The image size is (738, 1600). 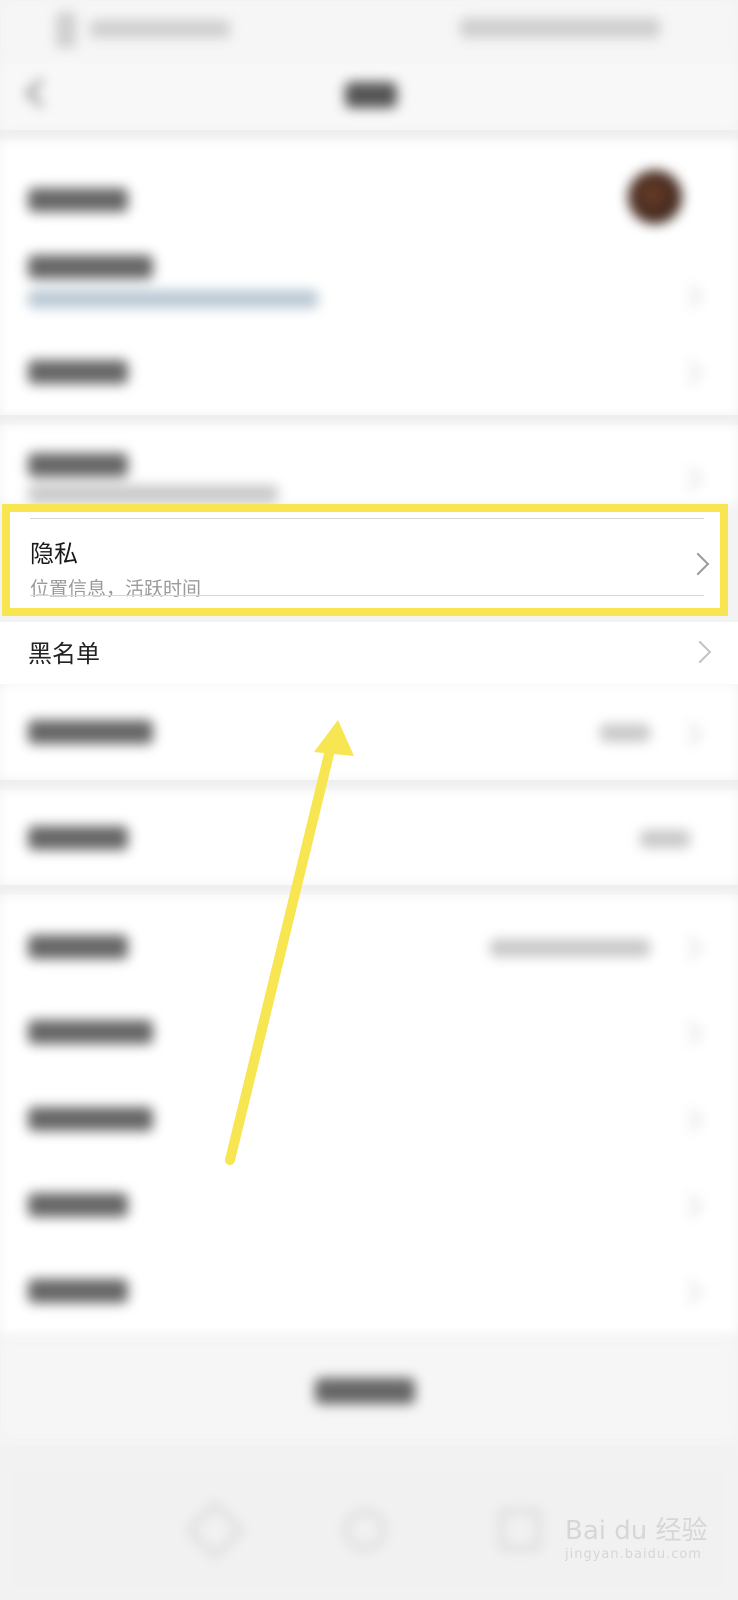 What do you see at coordinates (636, 1531) in the screenshot?
I see `watermark-brand: Bai du 经验` at bounding box center [636, 1531].